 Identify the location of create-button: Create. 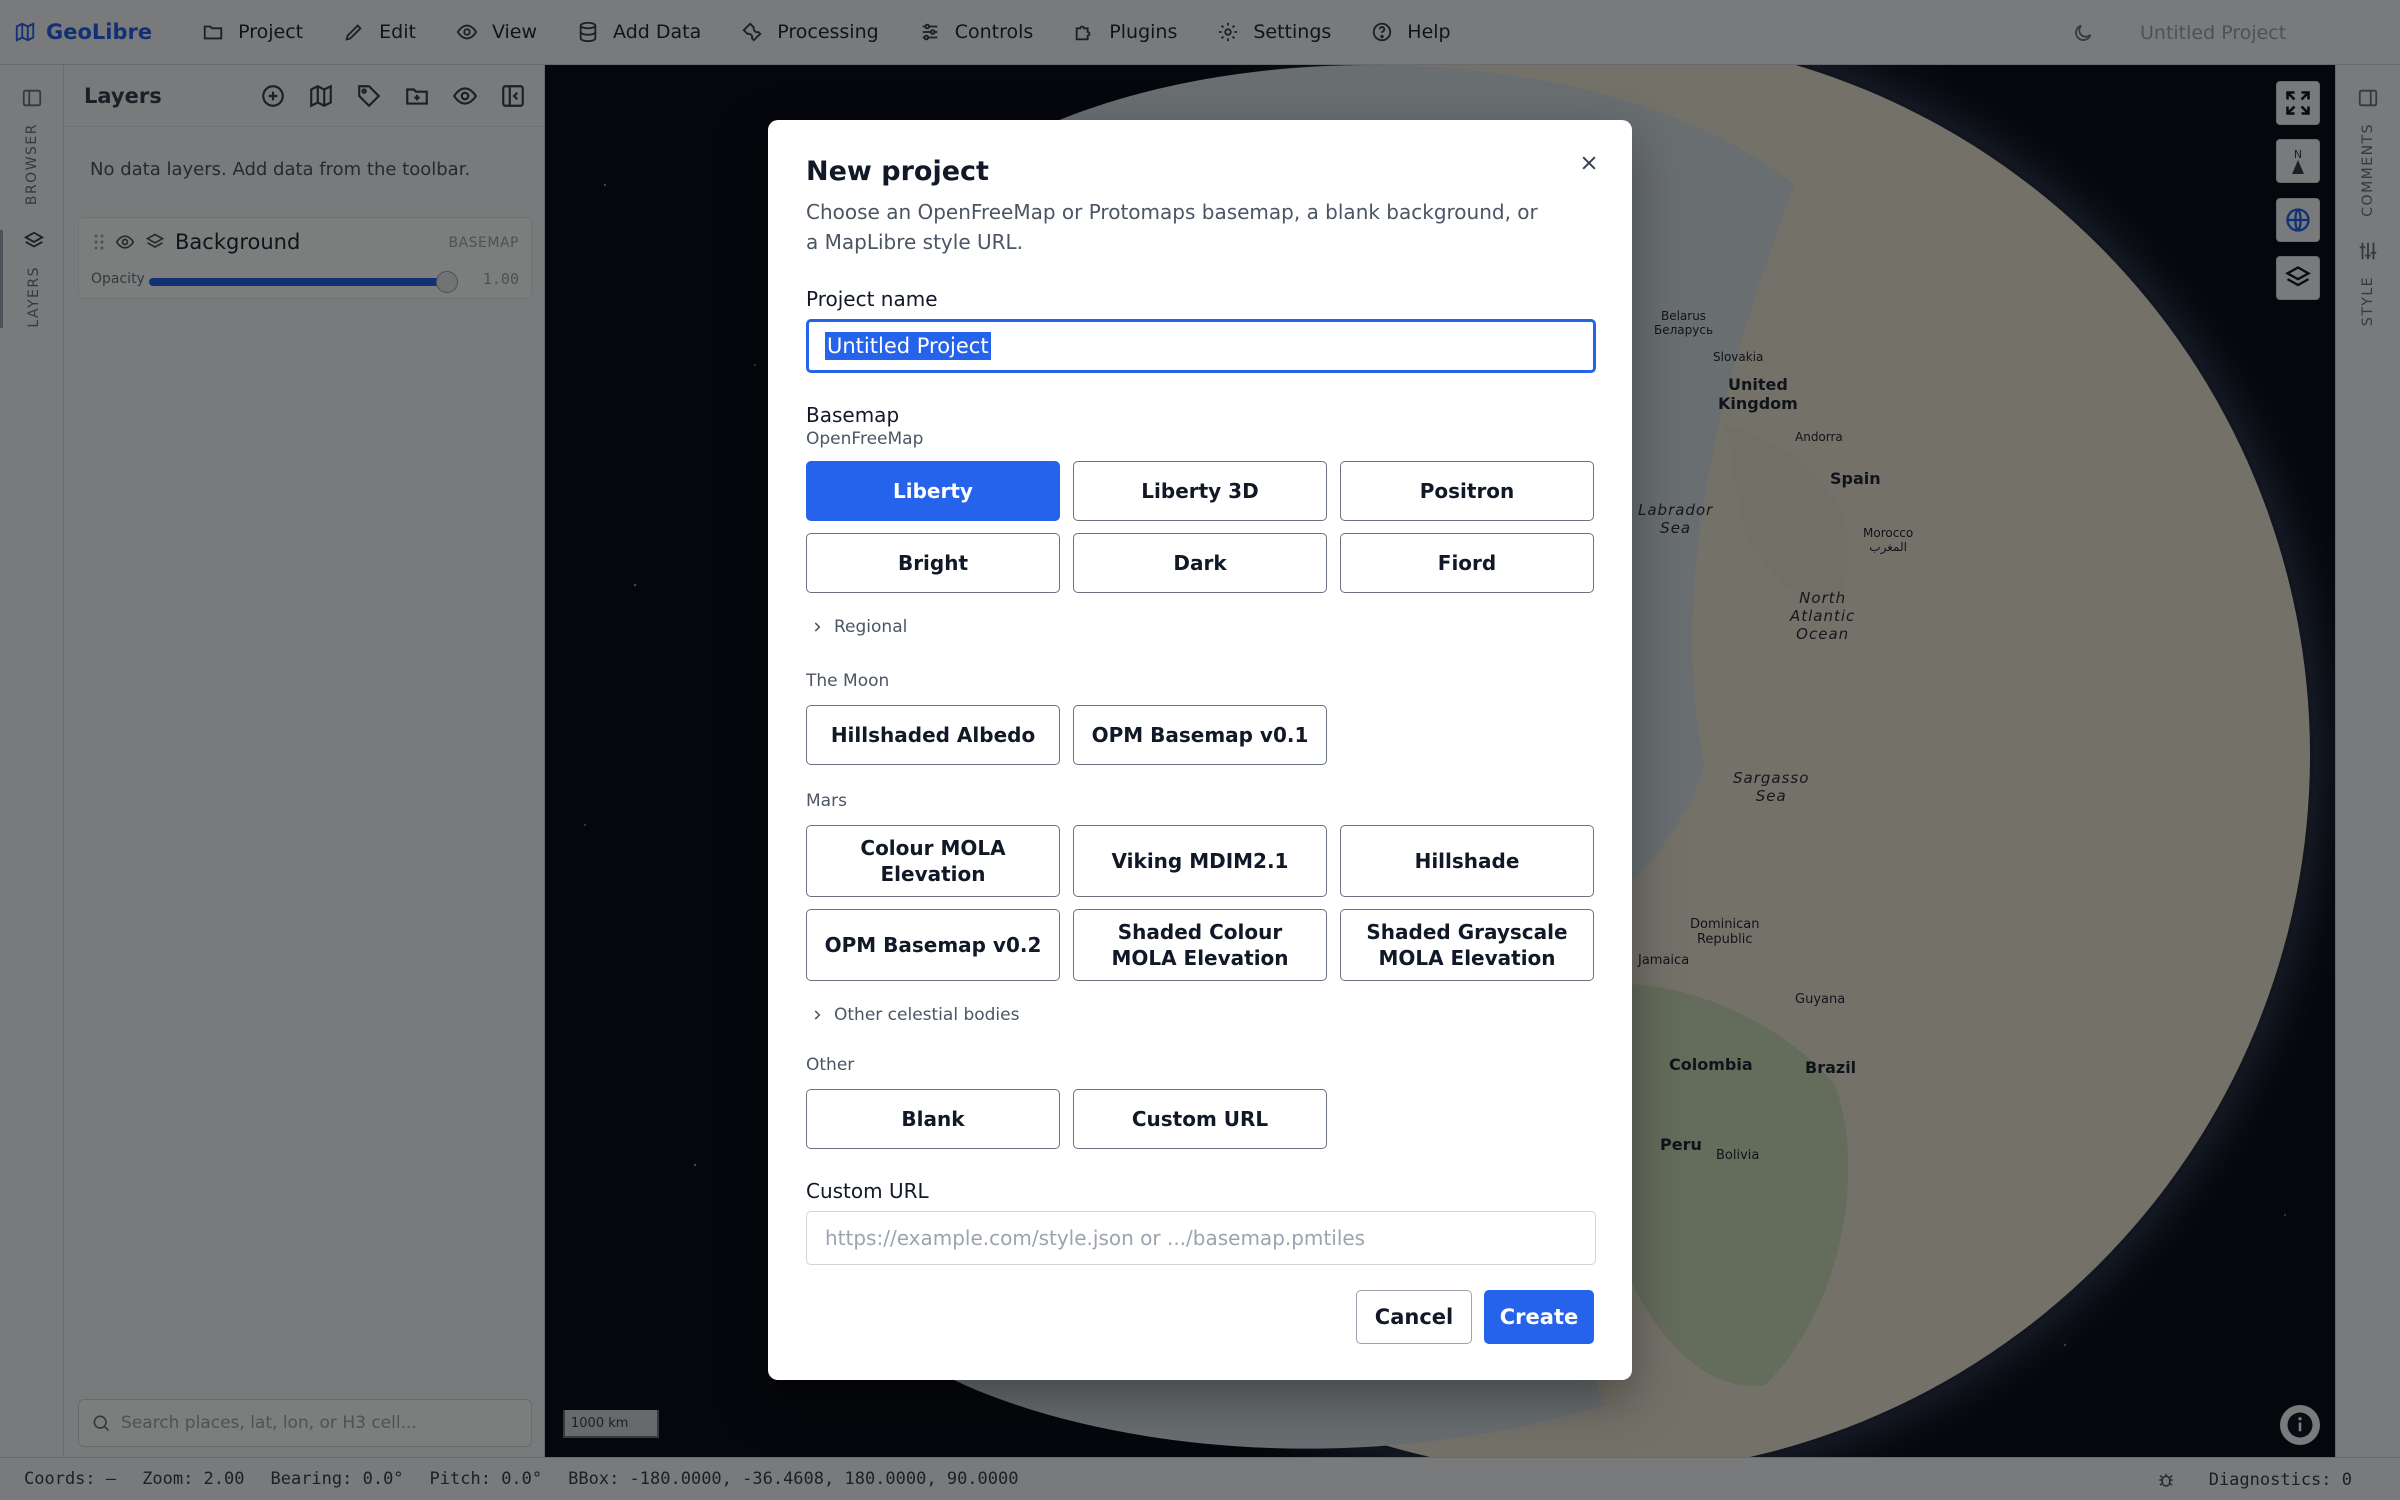
(1539, 1317).